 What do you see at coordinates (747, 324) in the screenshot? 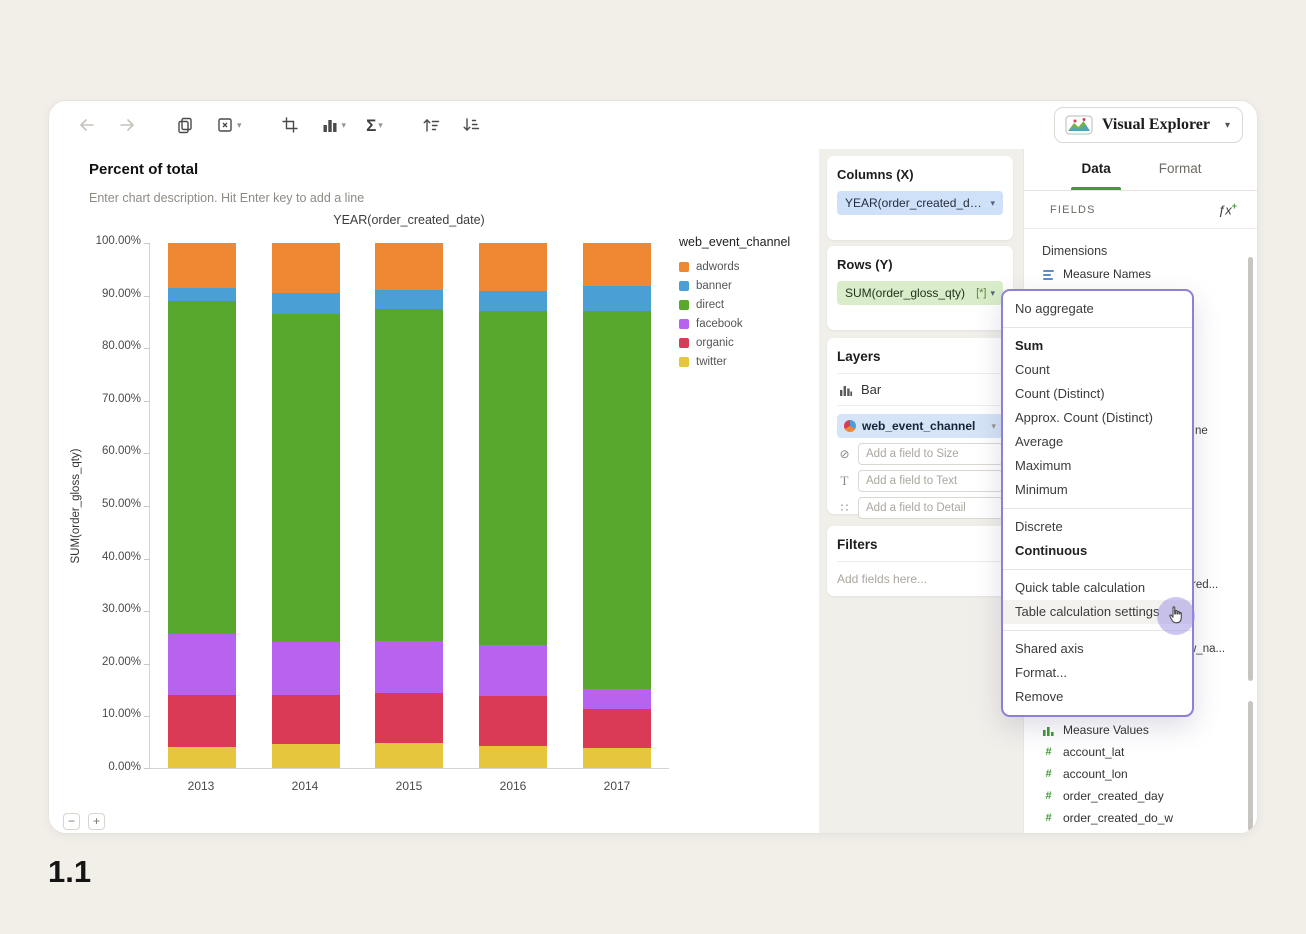
I see `legend-item: facebook` at bounding box center [747, 324].